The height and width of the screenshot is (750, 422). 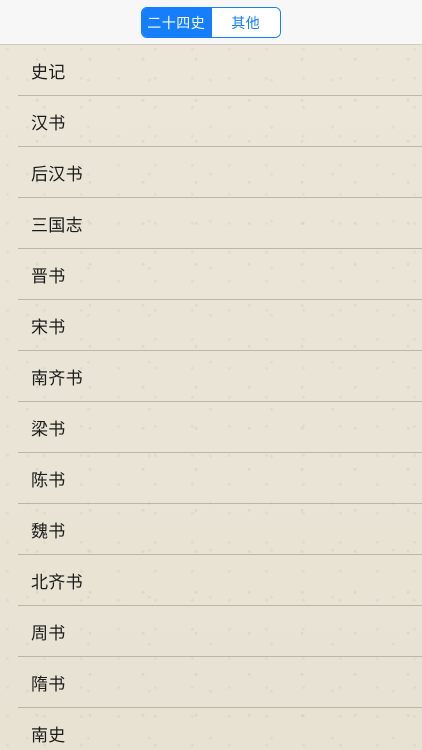 What do you see at coordinates (211, 529) in the screenshot?
I see `list-item-weishu: 魏书` at bounding box center [211, 529].